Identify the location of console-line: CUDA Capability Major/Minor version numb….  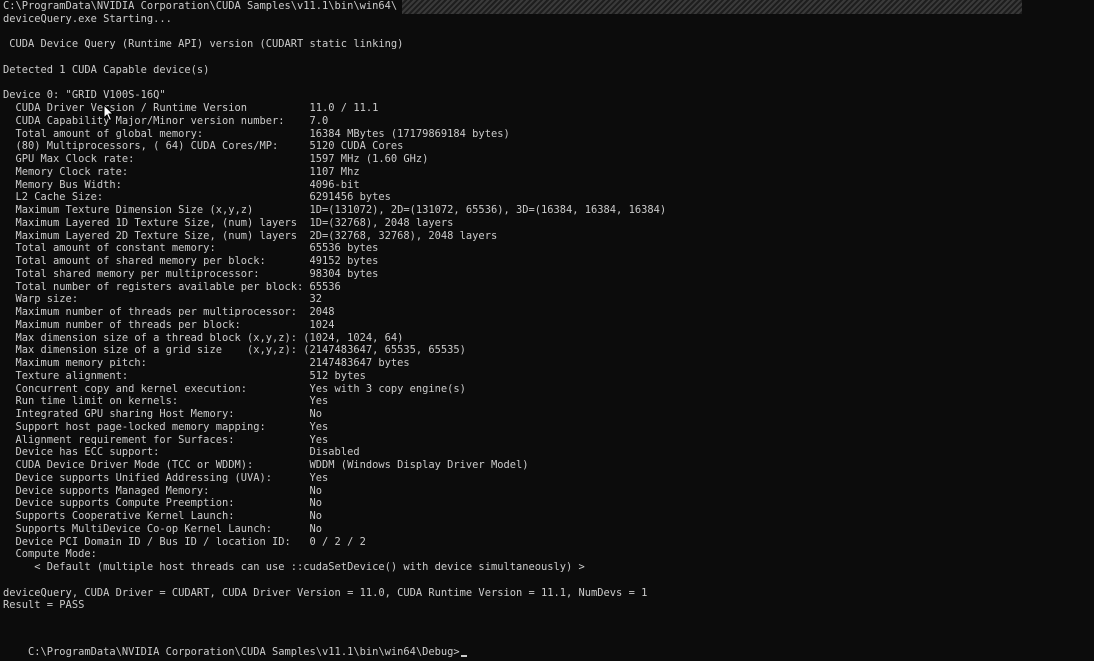
(166, 120).